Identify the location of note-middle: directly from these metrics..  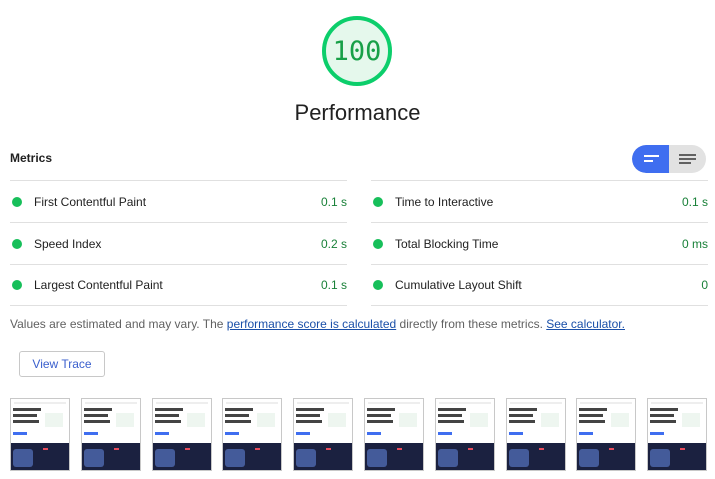
(471, 324).